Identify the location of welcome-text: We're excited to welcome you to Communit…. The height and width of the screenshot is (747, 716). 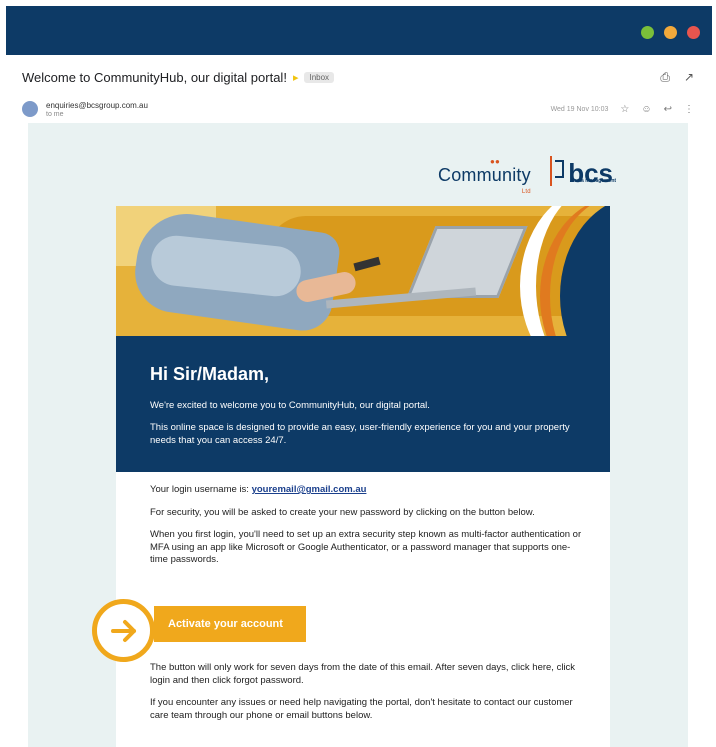
(290, 405).